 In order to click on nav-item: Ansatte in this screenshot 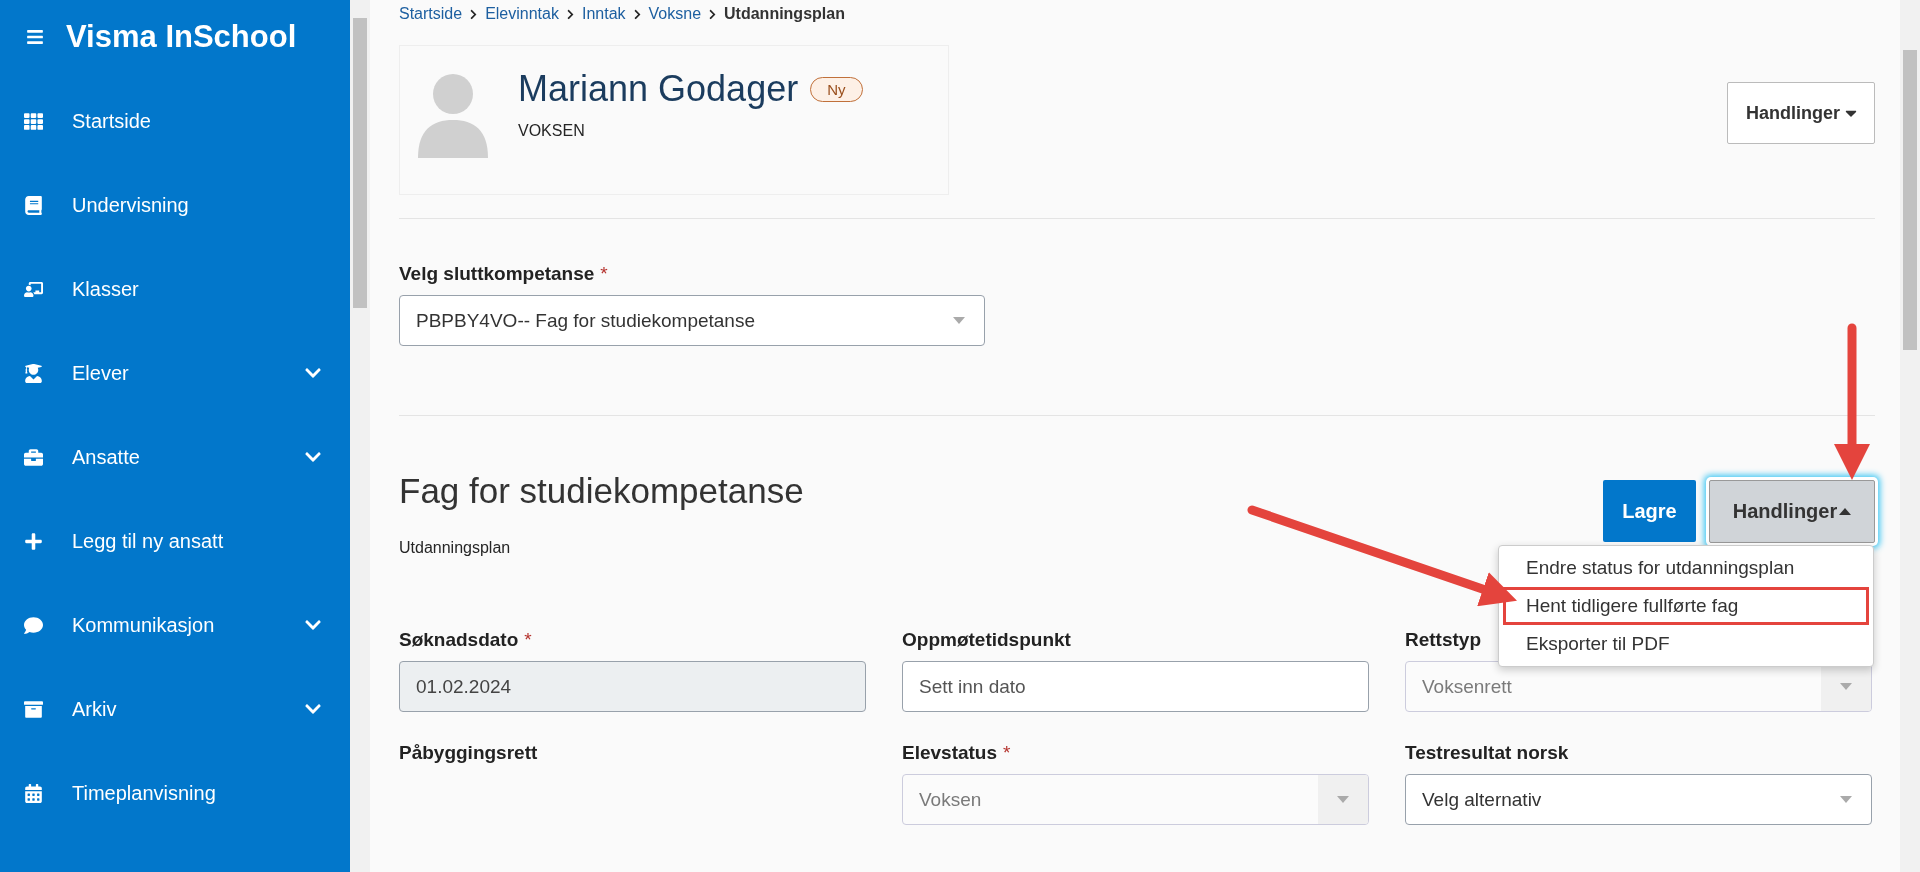, I will do `click(175, 457)`.